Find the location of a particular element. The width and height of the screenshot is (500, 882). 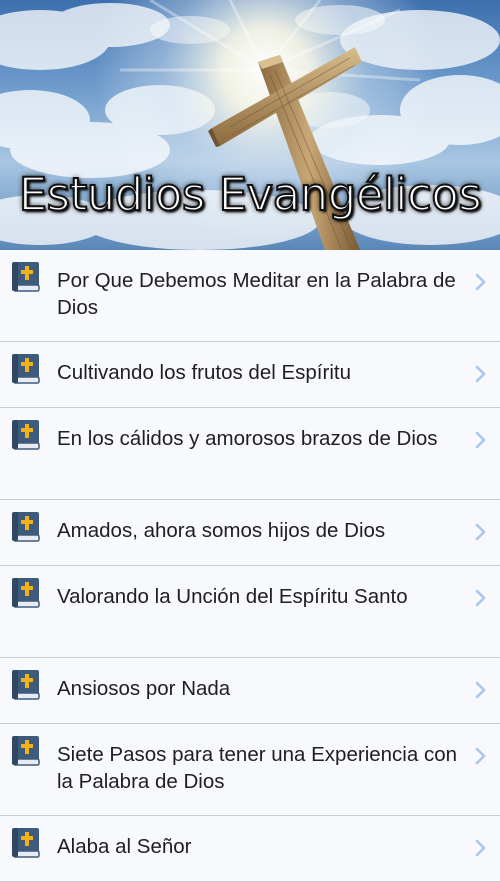

list-item: Alaba al Señor is located at coordinates (250, 849).